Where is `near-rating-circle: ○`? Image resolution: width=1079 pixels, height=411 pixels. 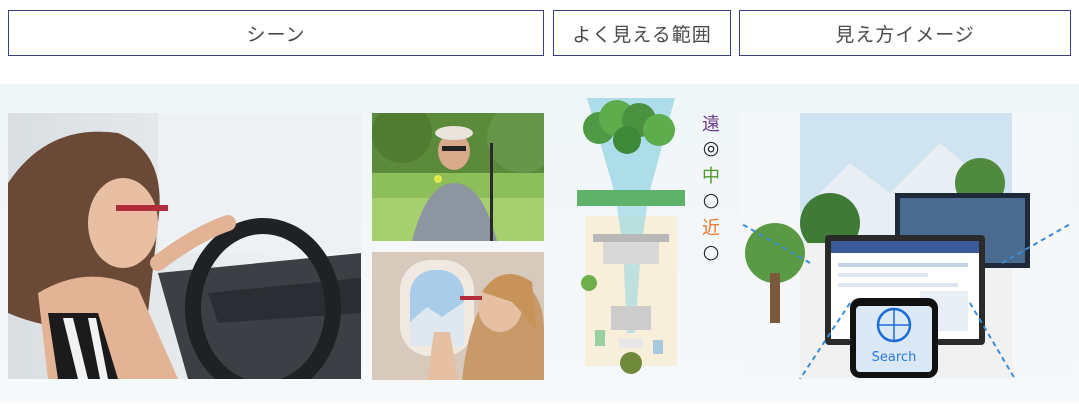 near-rating-circle: ○ is located at coordinates (711, 252).